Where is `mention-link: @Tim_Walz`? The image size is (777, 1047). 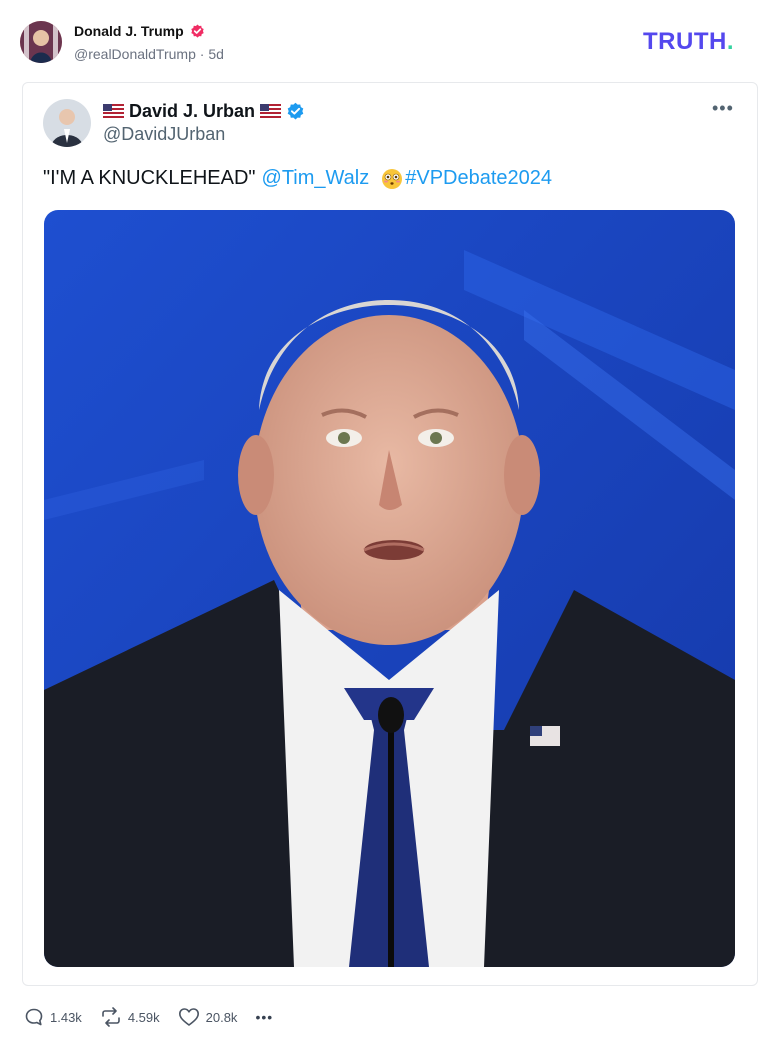
mention-link: @Tim_Walz is located at coordinates (316, 178).